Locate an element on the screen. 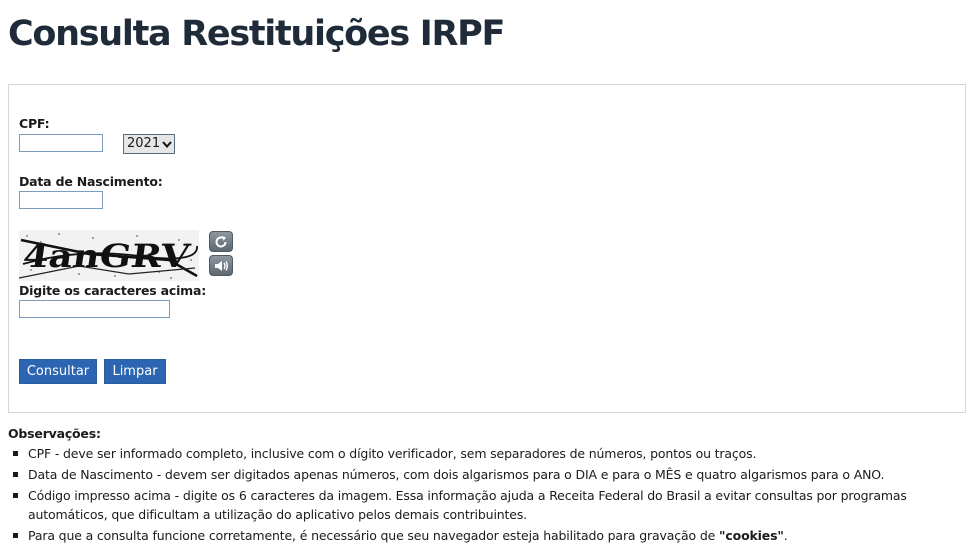 The height and width of the screenshot is (558, 978). cpf-label: CPF: is located at coordinates (34, 123).